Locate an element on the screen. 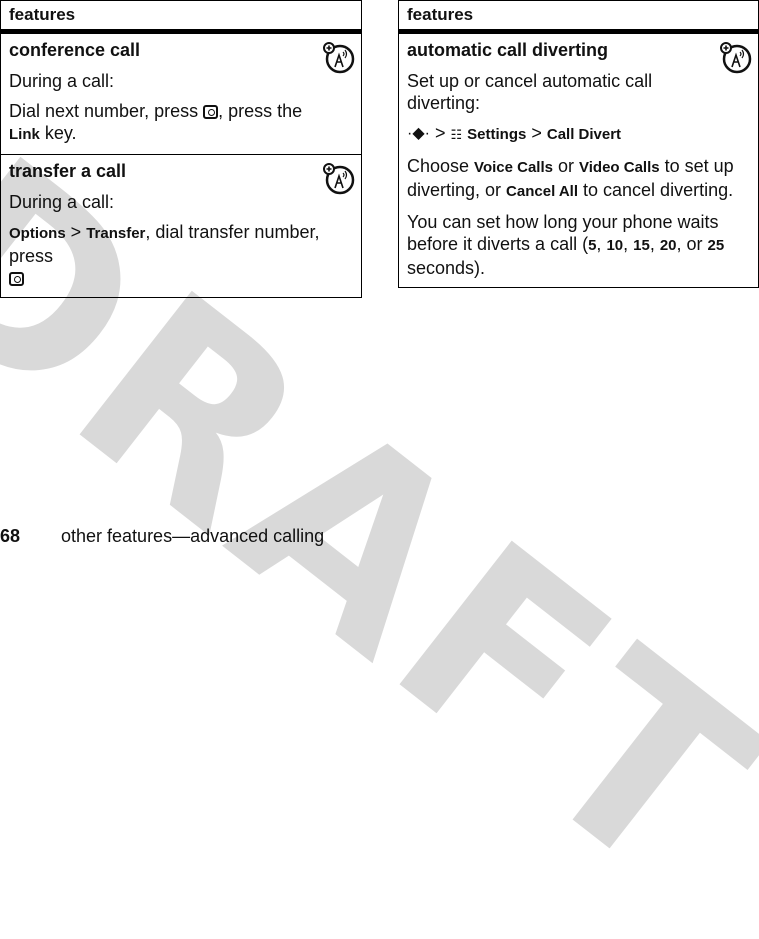 This screenshot has height=939, width=759. nav-key-icon: ·◆· is located at coordinates (418, 134).